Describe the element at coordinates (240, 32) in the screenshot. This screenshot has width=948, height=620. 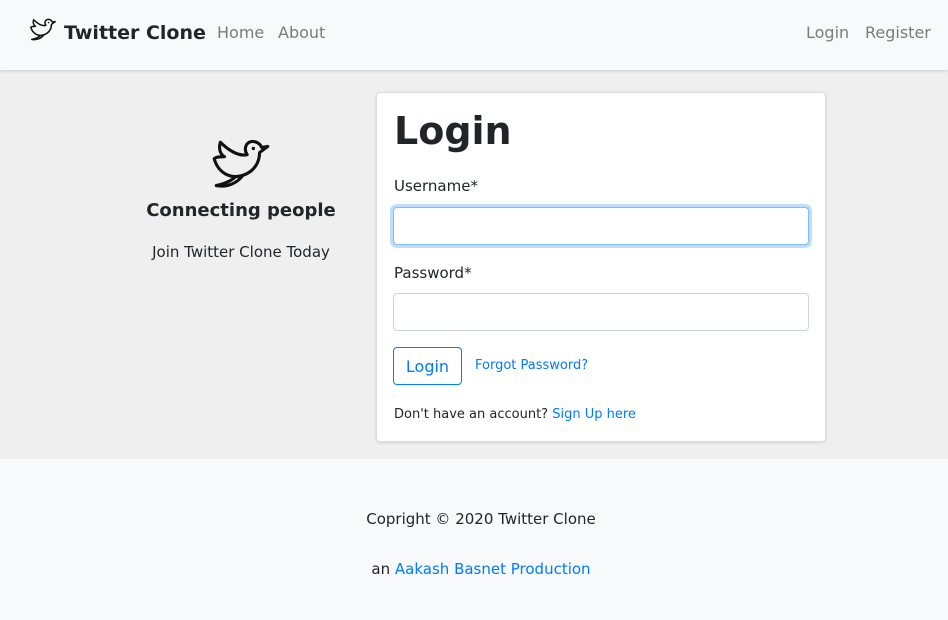
I see `nav-home-link: Home` at that location.